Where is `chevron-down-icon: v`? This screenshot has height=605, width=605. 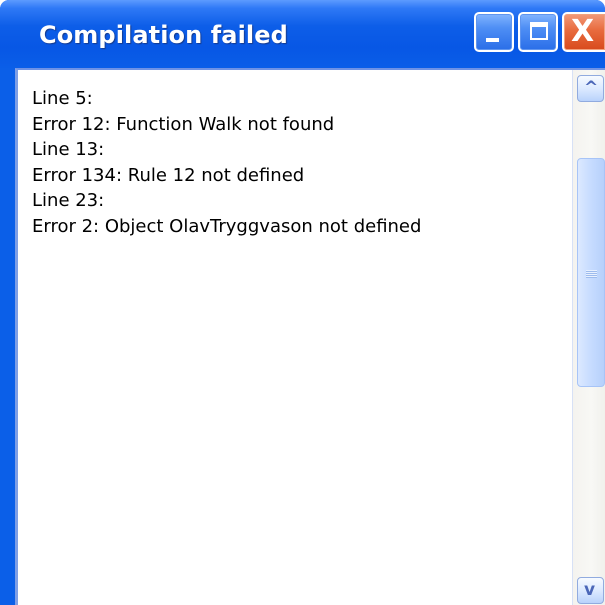
chevron-down-icon: v is located at coordinates (590, 590).